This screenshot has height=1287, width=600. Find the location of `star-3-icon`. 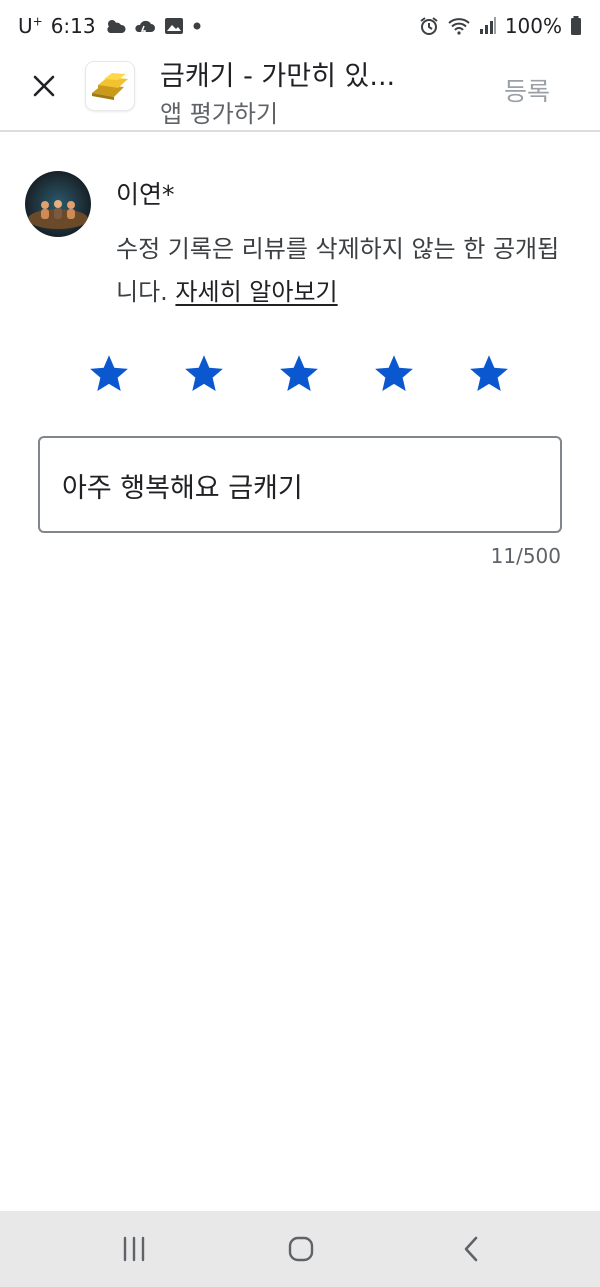

star-3-icon is located at coordinates (299, 374).